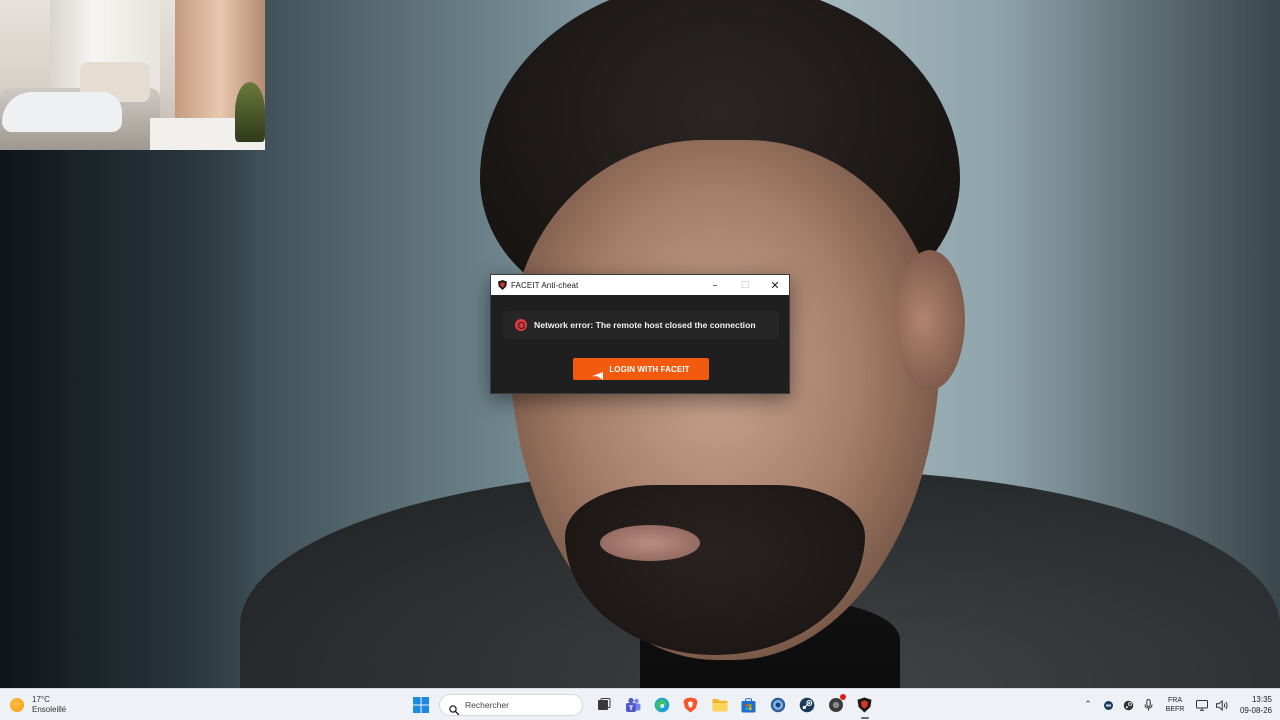  What do you see at coordinates (930, 320) in the screenshot?
I see `wallpaper-ear` at bounding box center [930, 320].